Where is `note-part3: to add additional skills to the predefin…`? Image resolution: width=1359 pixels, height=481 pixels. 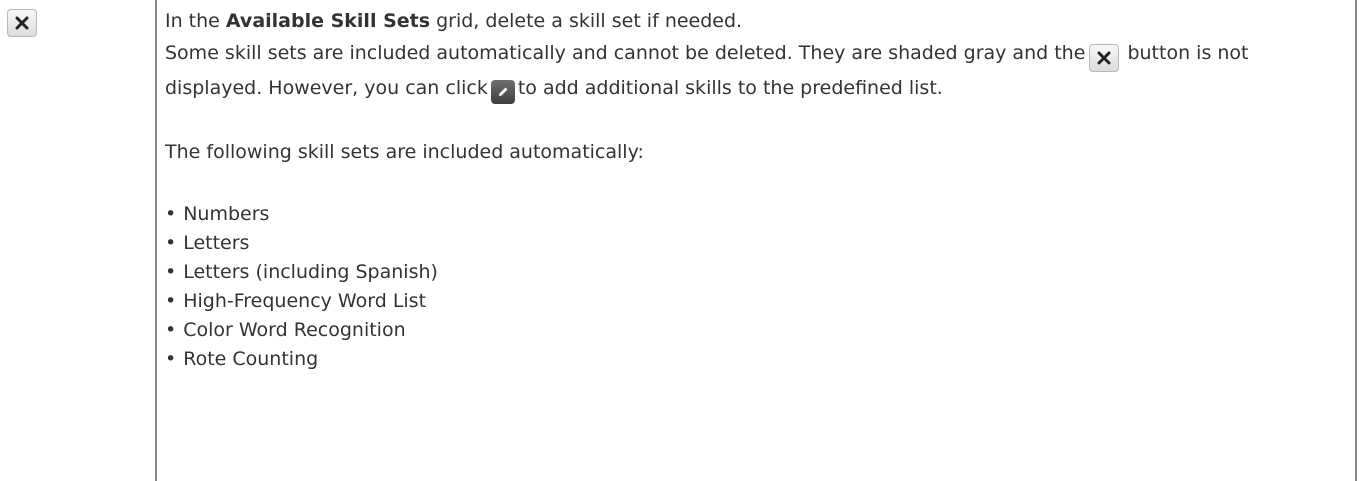 note-part3: to add additional skills to the predefin… is located at coordinates (730, 88).